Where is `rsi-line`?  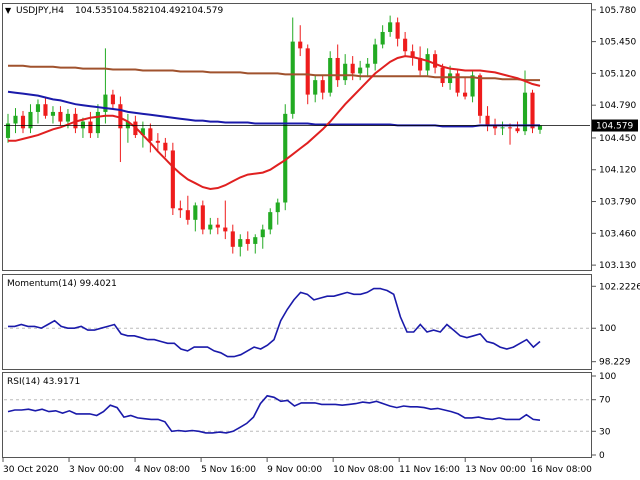
rsi-line is located at coordinates (274, 414).